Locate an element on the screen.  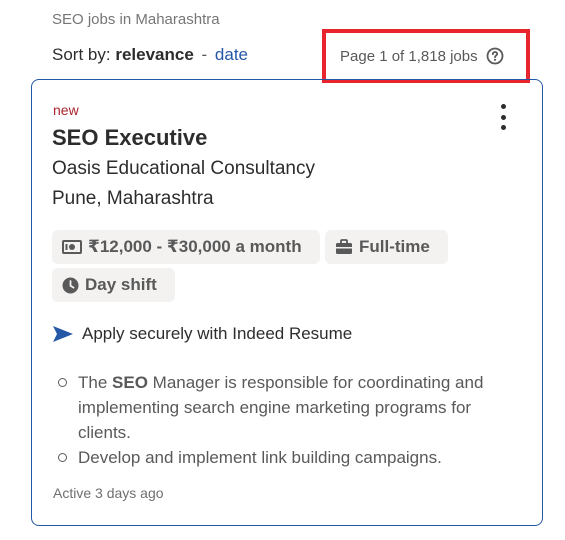
page-count-text: Page 1 of 1,818 jobs is located at coordinates (409, 56).